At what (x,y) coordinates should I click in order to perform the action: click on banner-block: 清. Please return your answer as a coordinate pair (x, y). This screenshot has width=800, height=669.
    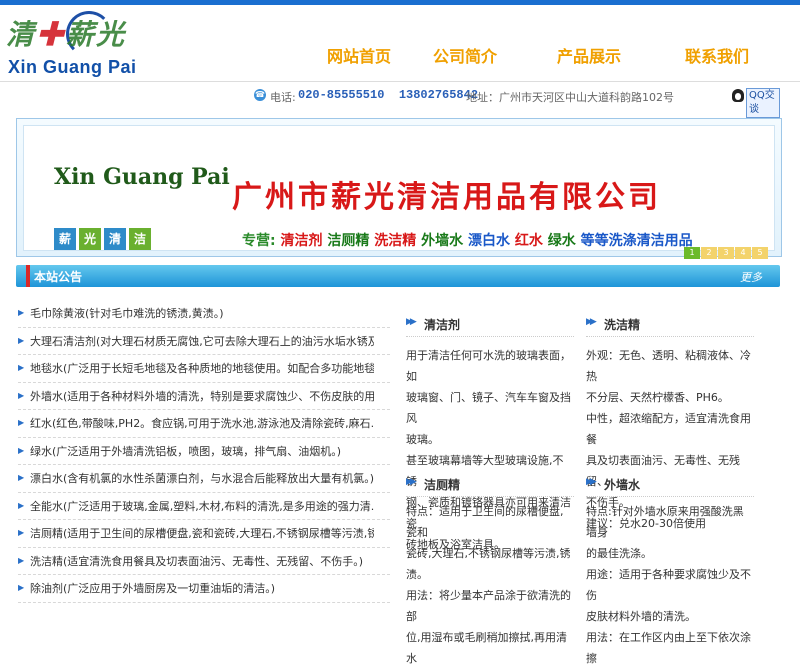
    Looking at the image, I should click on (115, 239).